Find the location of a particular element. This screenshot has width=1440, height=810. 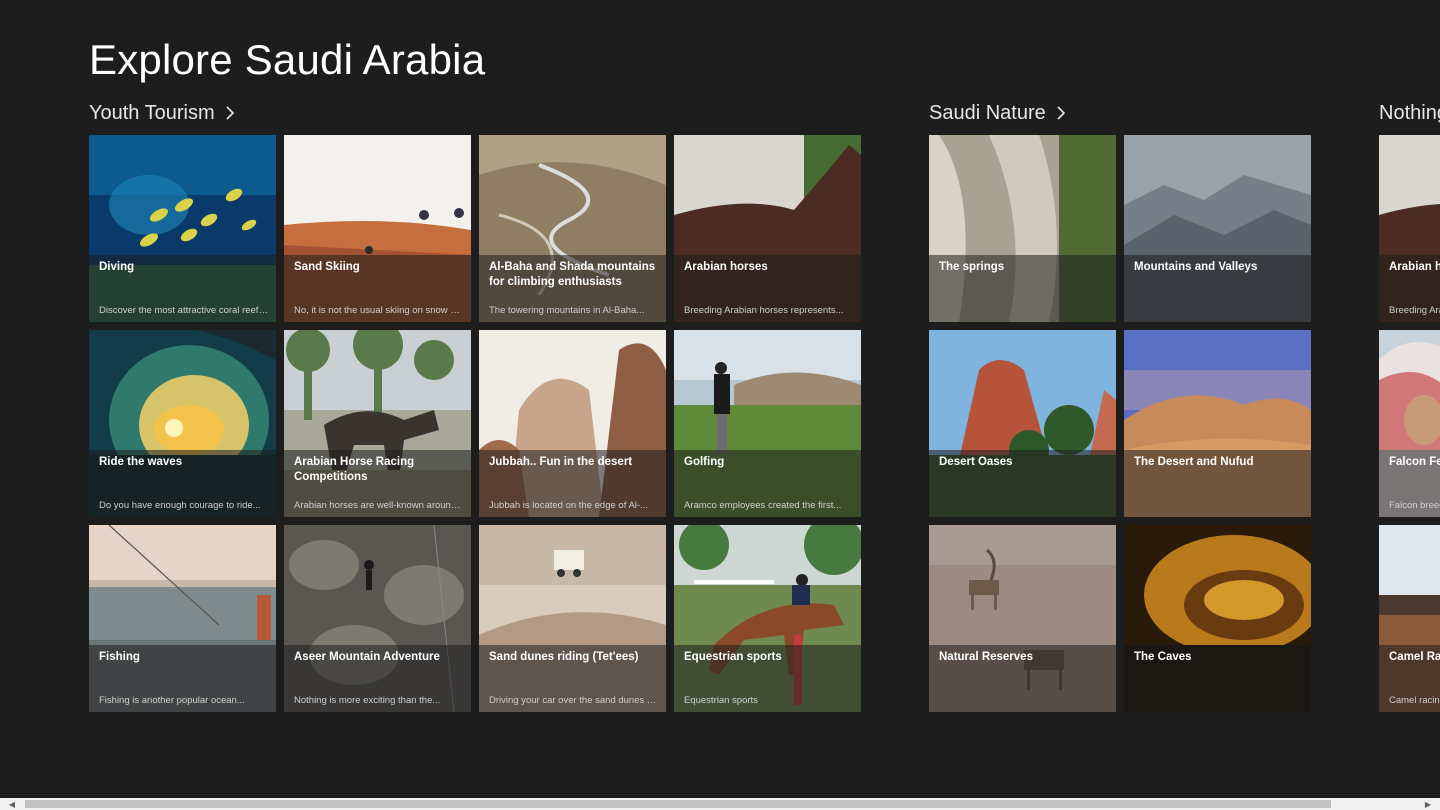

section-title: Saudi Nature is located at coordinates (987, 112).